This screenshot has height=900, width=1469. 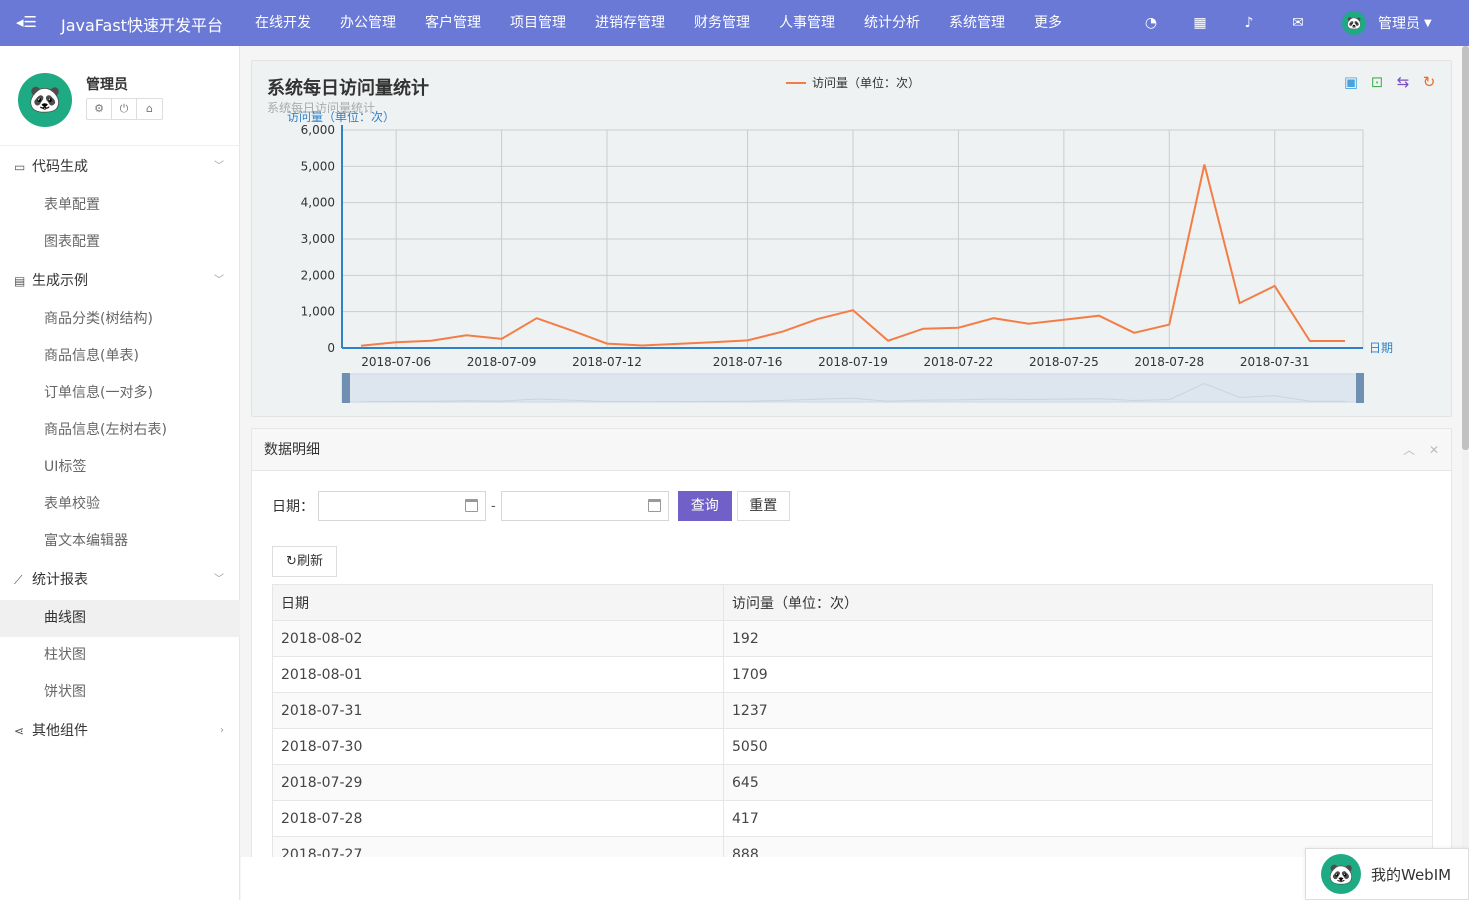 I want to click on bell-icon: ♪, so click(x=1249, y=23).